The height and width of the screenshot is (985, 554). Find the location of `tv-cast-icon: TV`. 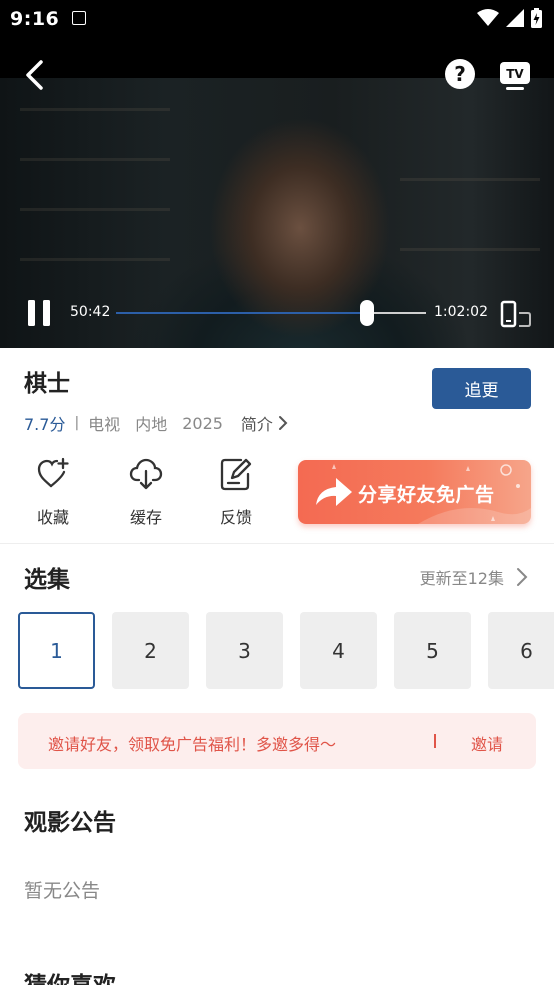

tv-cast-icon: TV is located at coordinates (515, 75).